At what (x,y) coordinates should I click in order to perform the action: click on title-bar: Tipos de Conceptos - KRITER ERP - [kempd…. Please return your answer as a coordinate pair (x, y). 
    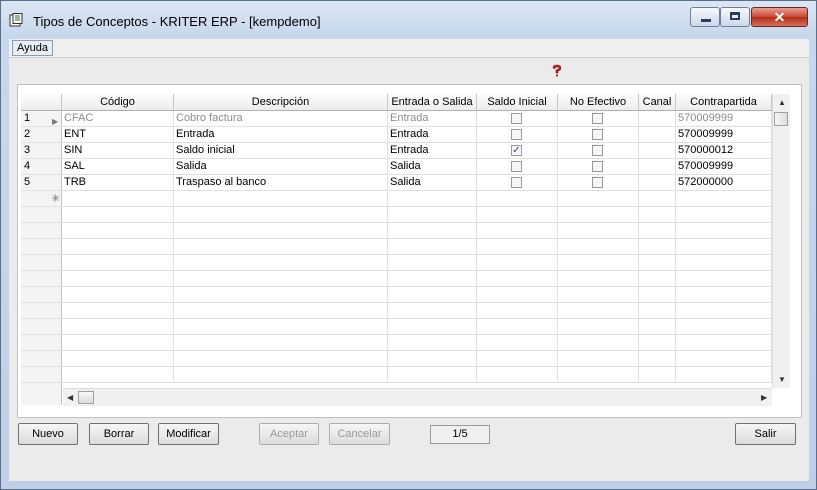
    Looking at the image, I should click on (408, 20).